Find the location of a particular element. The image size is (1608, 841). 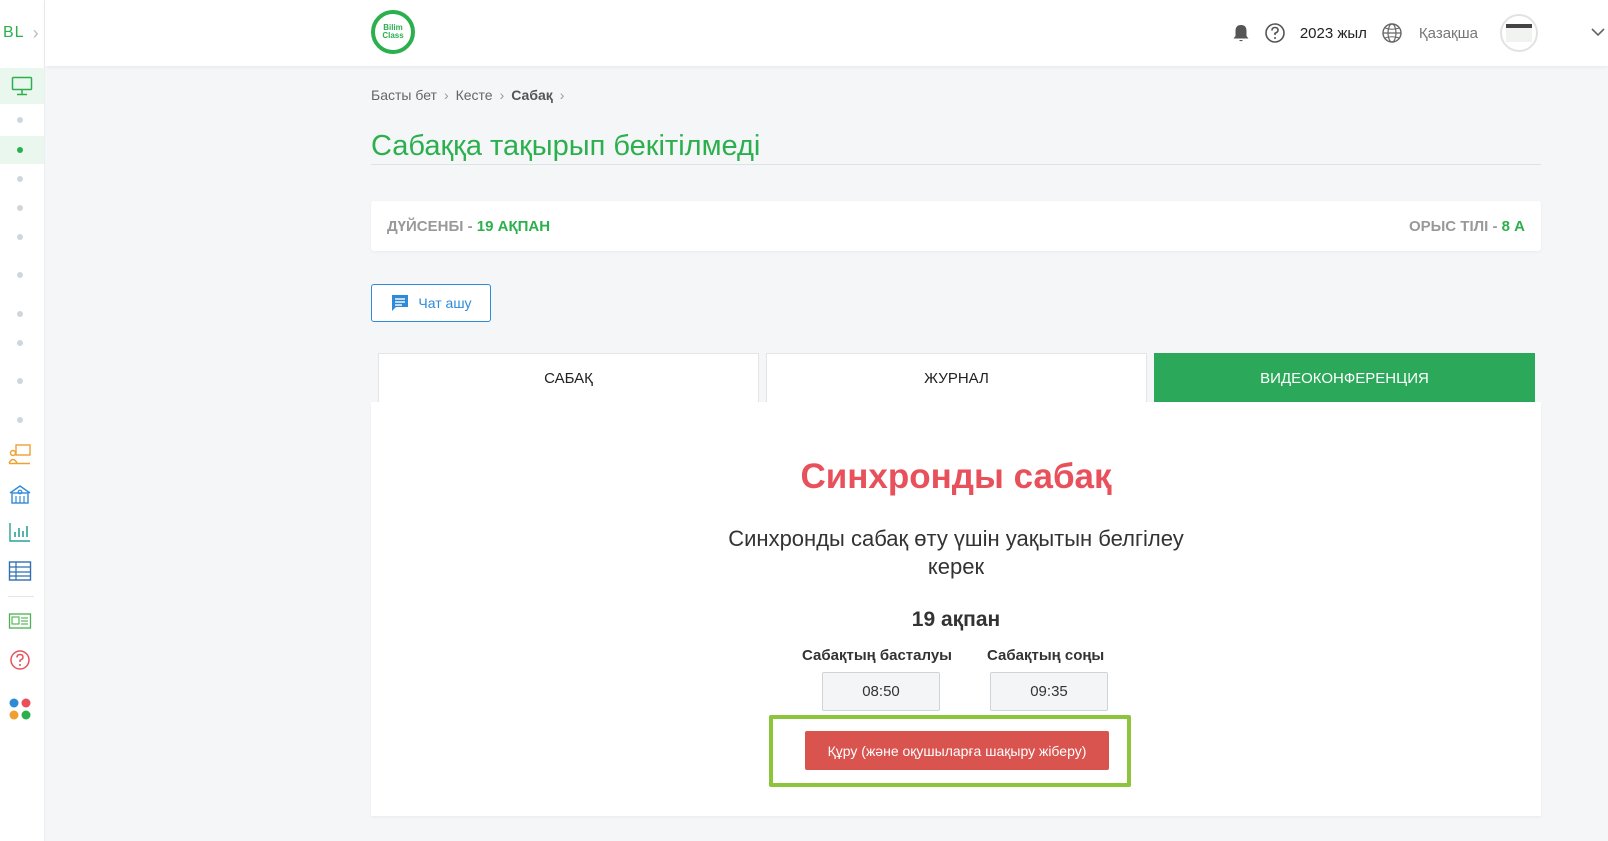

lesson-subject-class: ОРЫС ТІЛІ - 8 А is located at coordinates (1466, 226).